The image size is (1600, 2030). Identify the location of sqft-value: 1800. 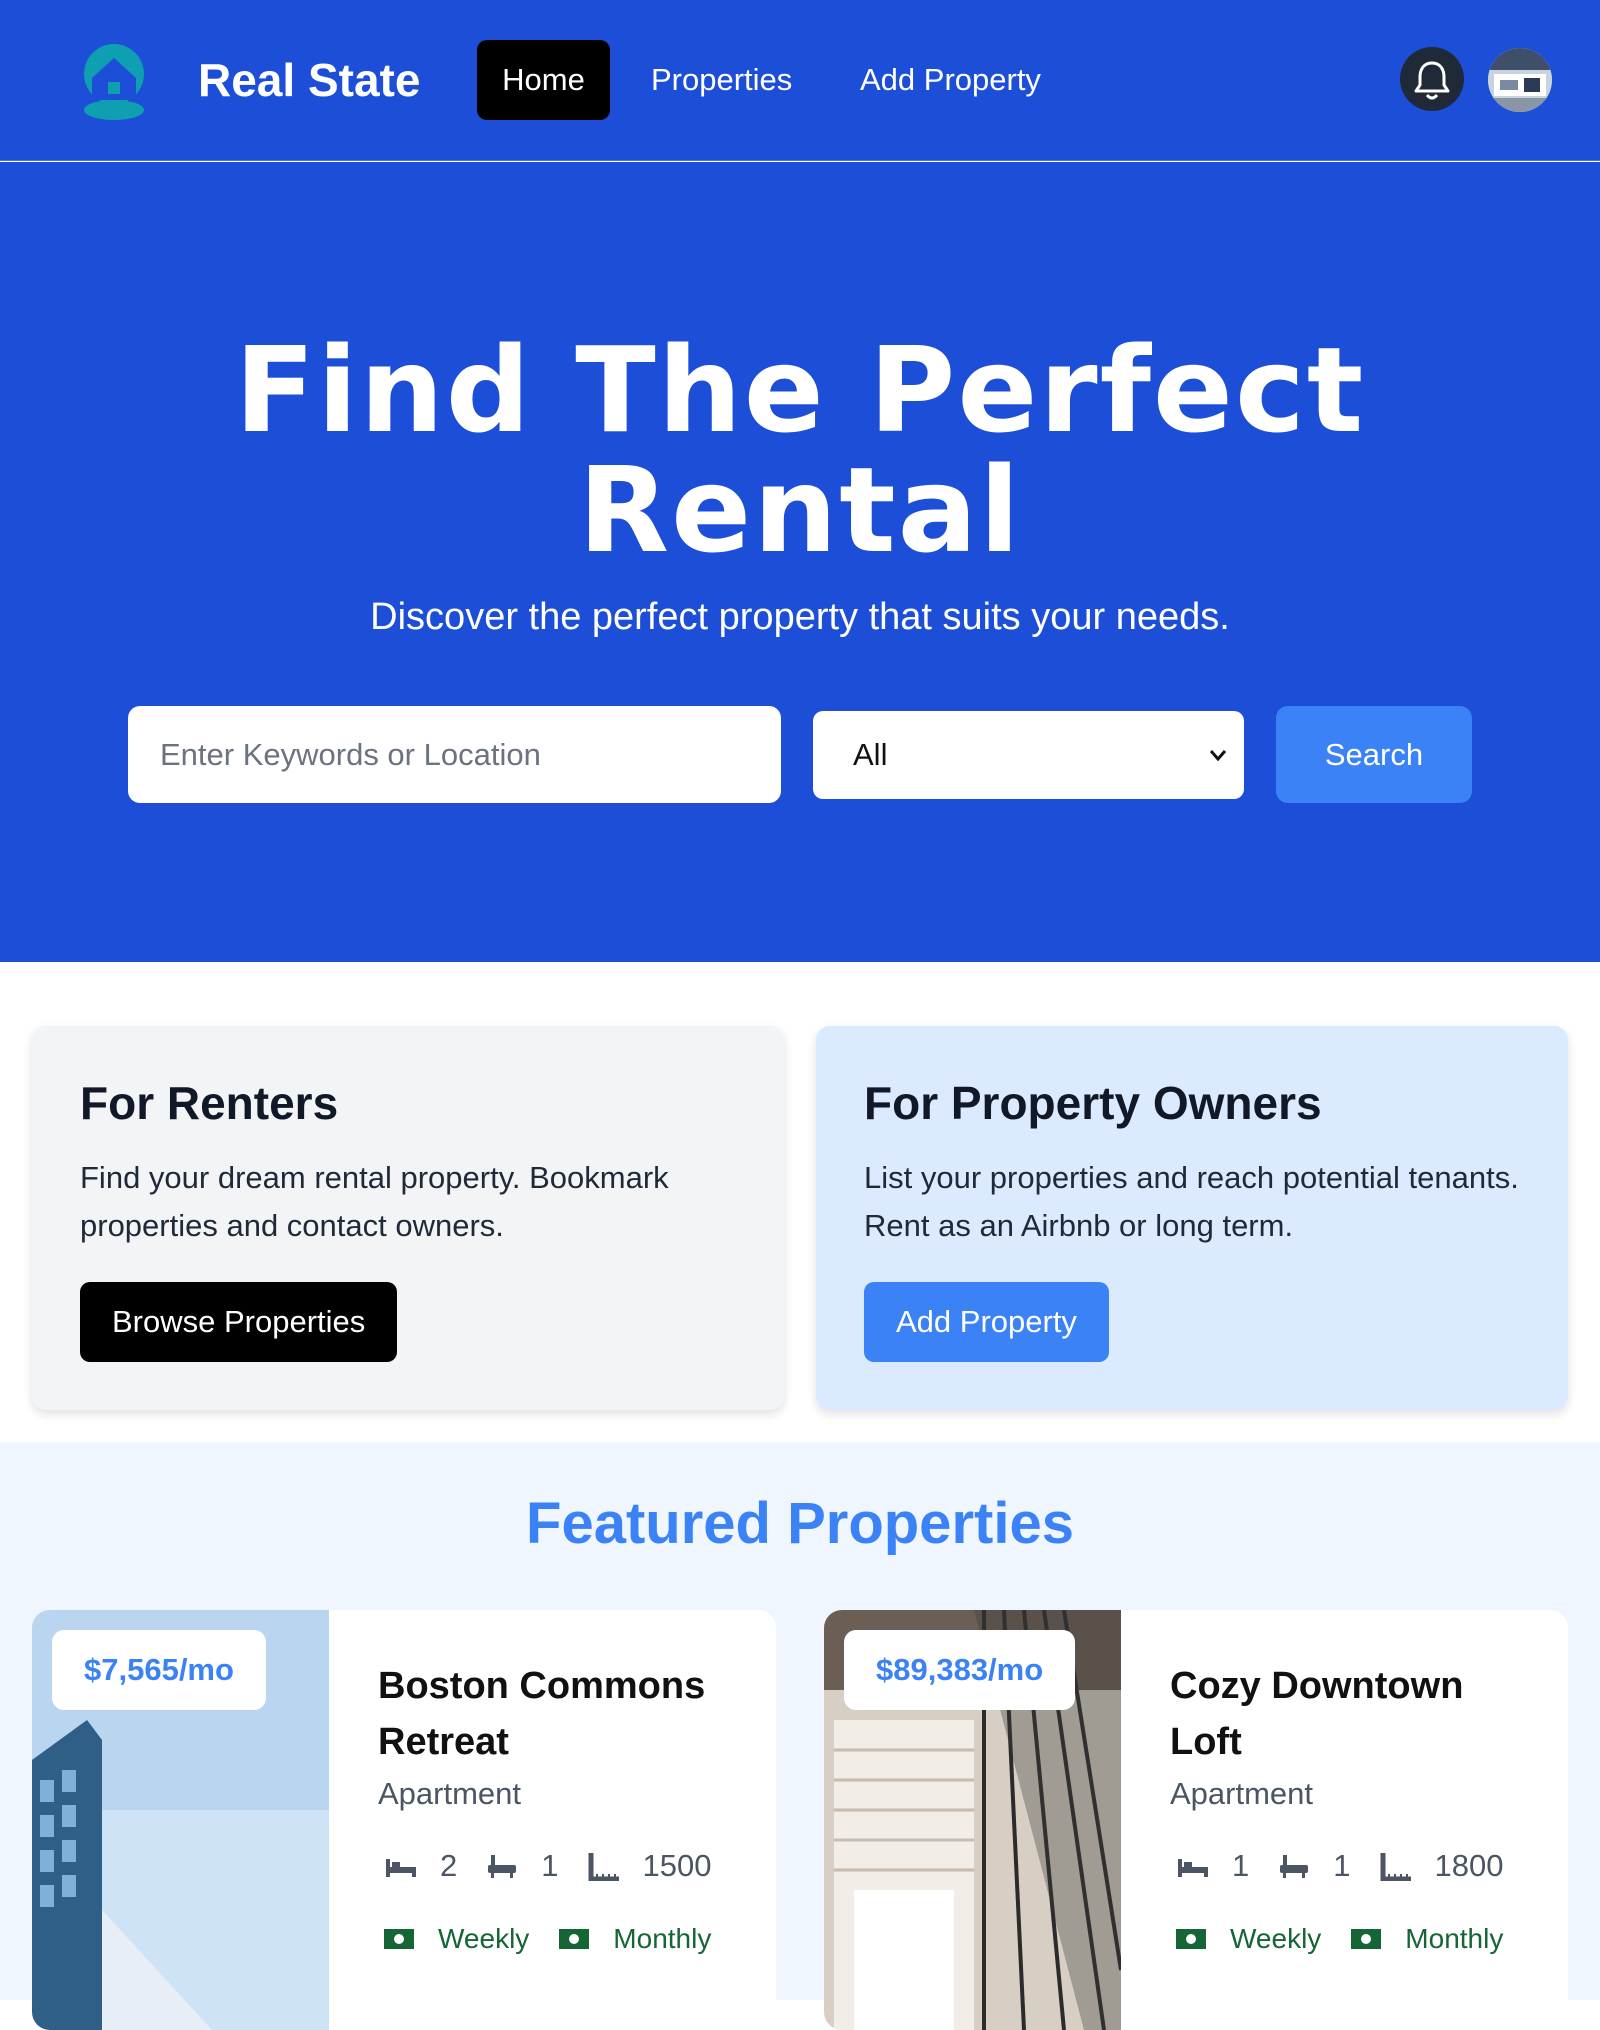
(1469, 1865).